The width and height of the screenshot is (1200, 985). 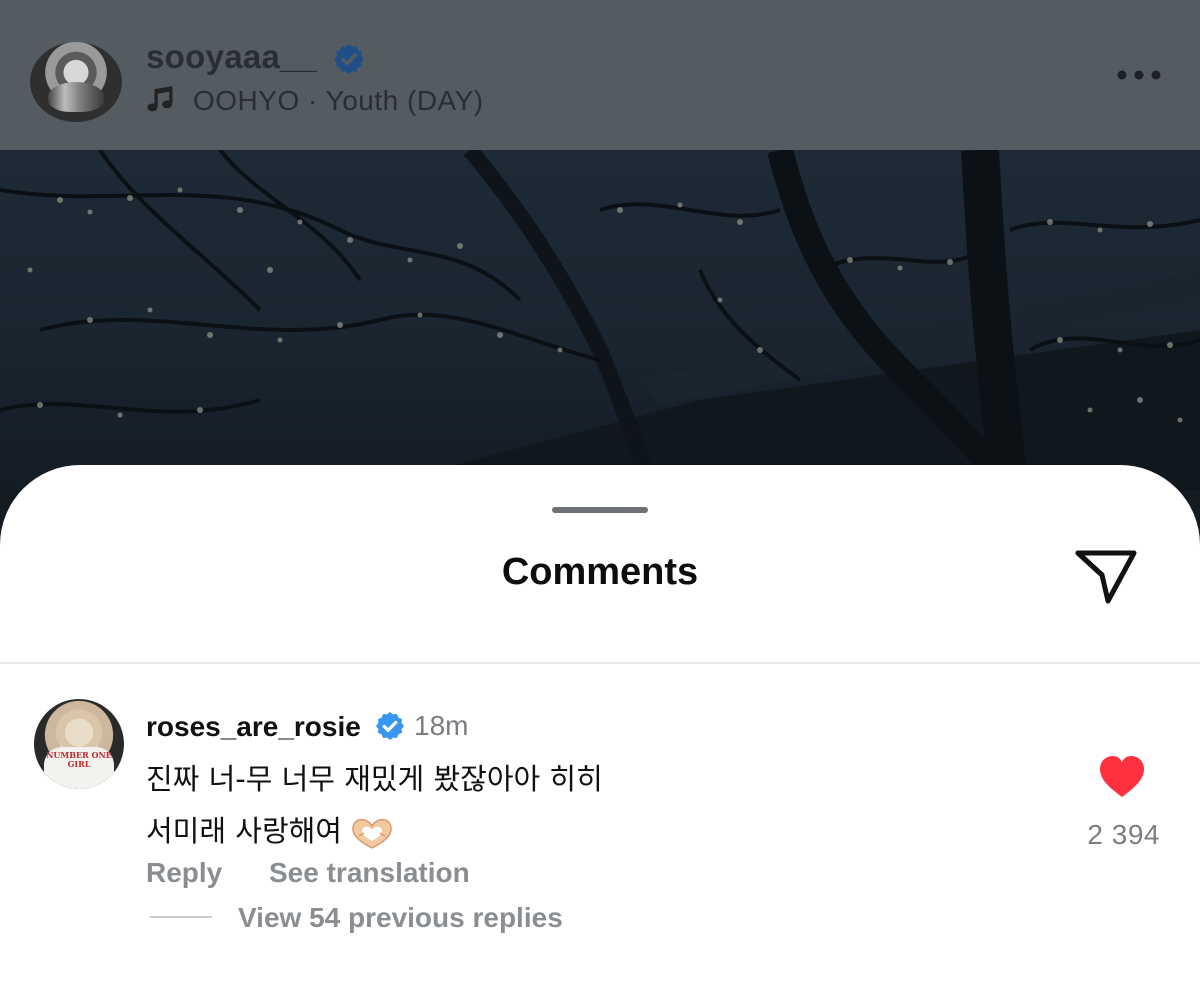 What do you see at coordinates (232, 57) in the screenshot?
I see `post-author-username: sooyaaa__` at bounding box center [232, 57].